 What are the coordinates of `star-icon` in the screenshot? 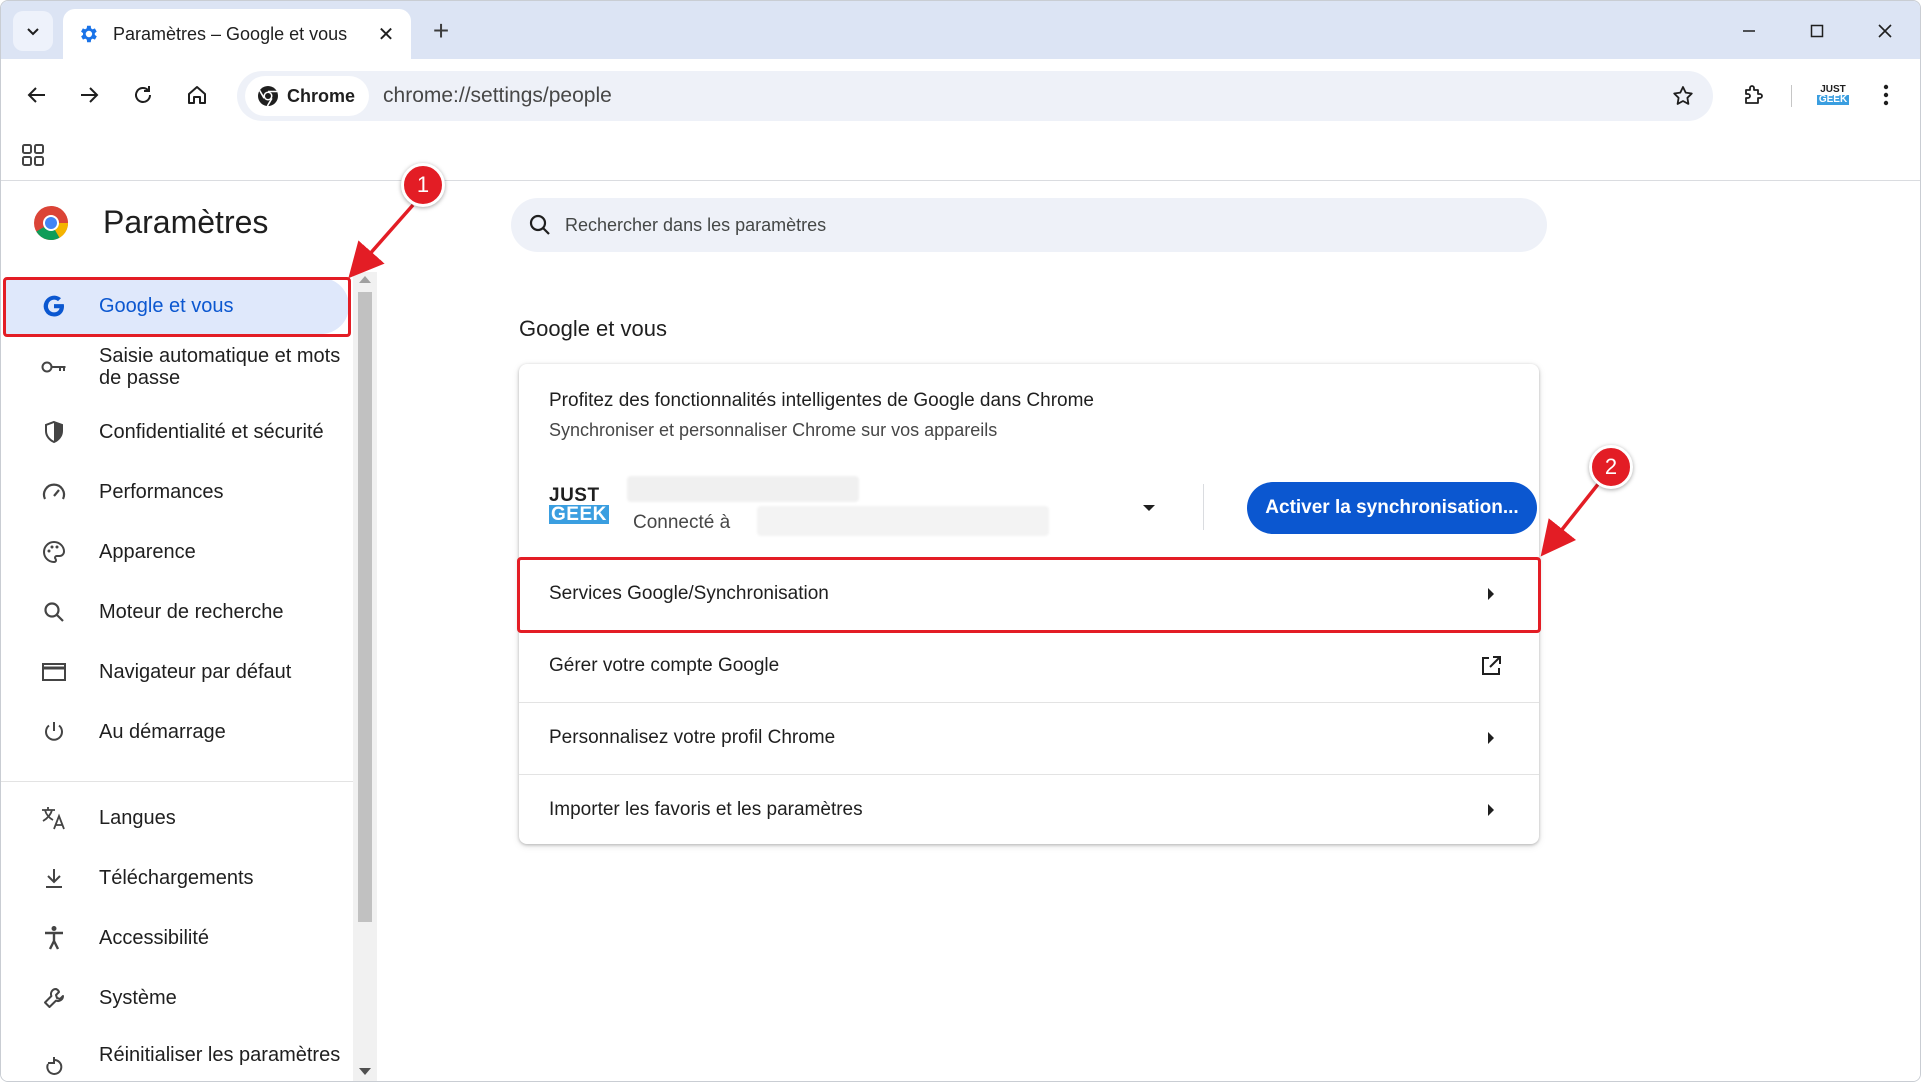 It's located at (1683, 95).